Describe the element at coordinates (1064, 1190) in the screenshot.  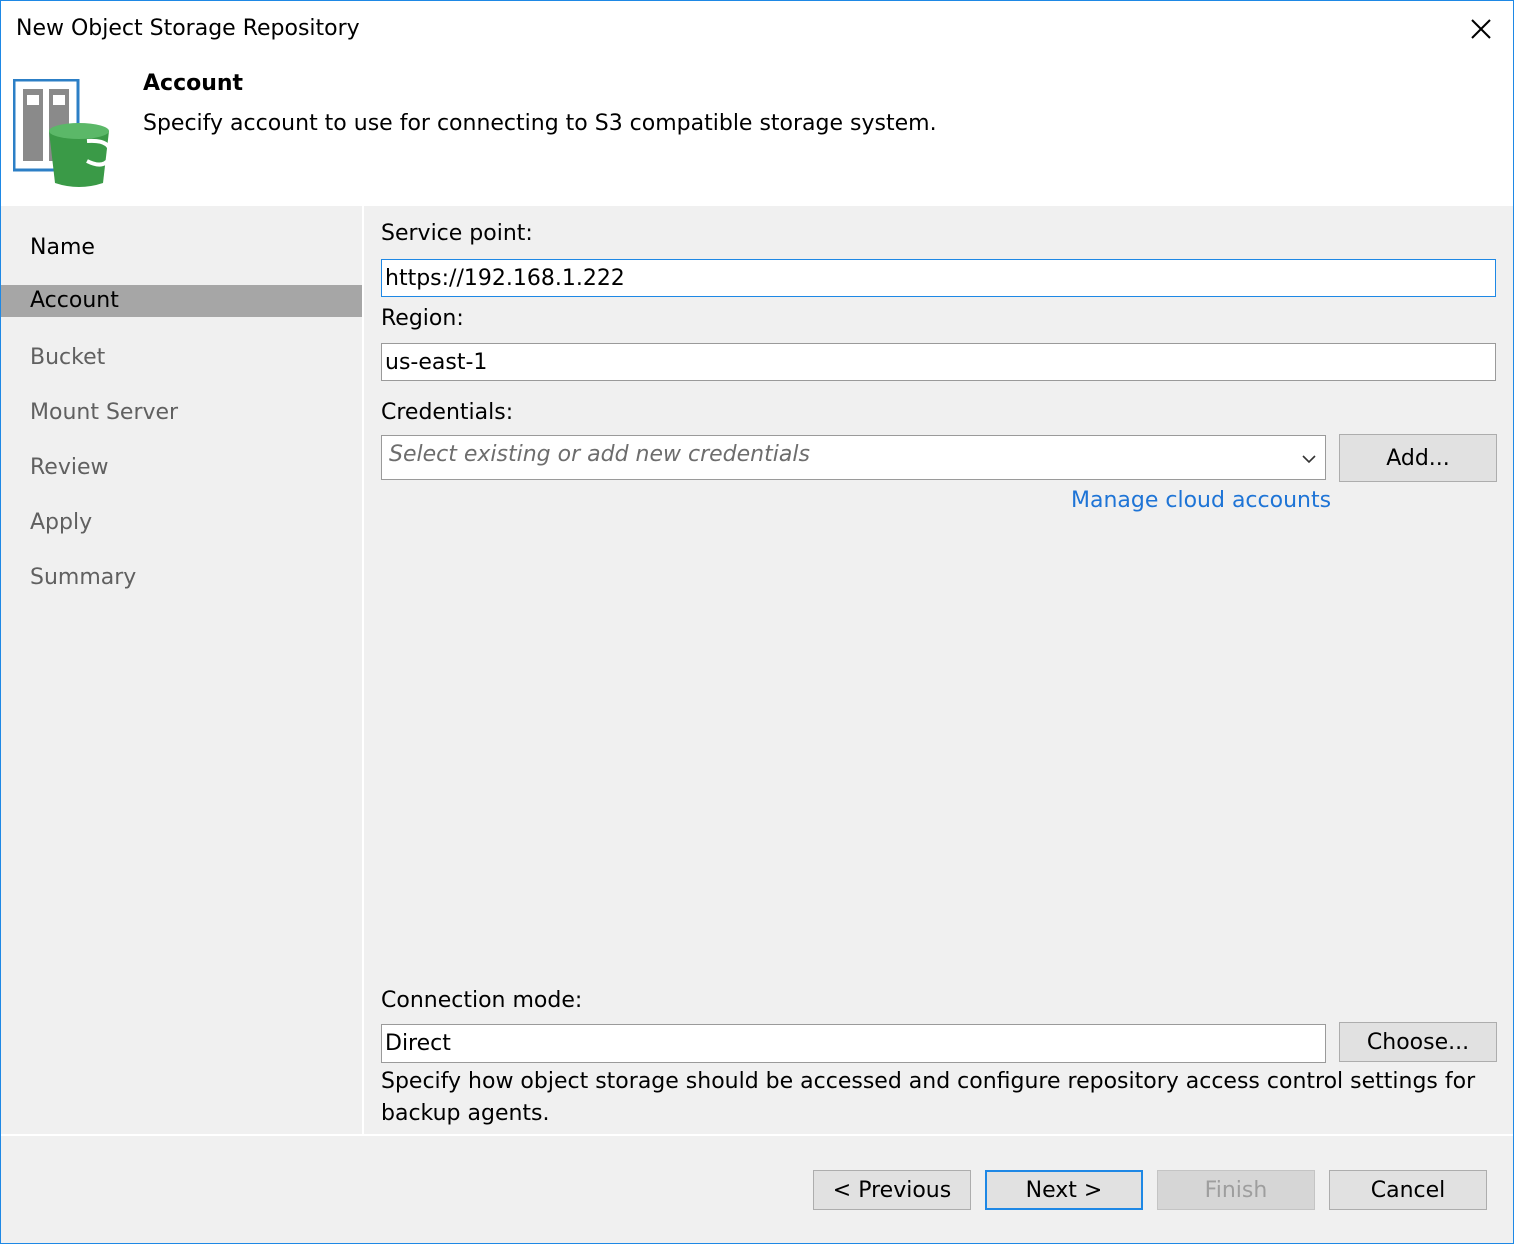
I see `next-button: Next >` at that location.